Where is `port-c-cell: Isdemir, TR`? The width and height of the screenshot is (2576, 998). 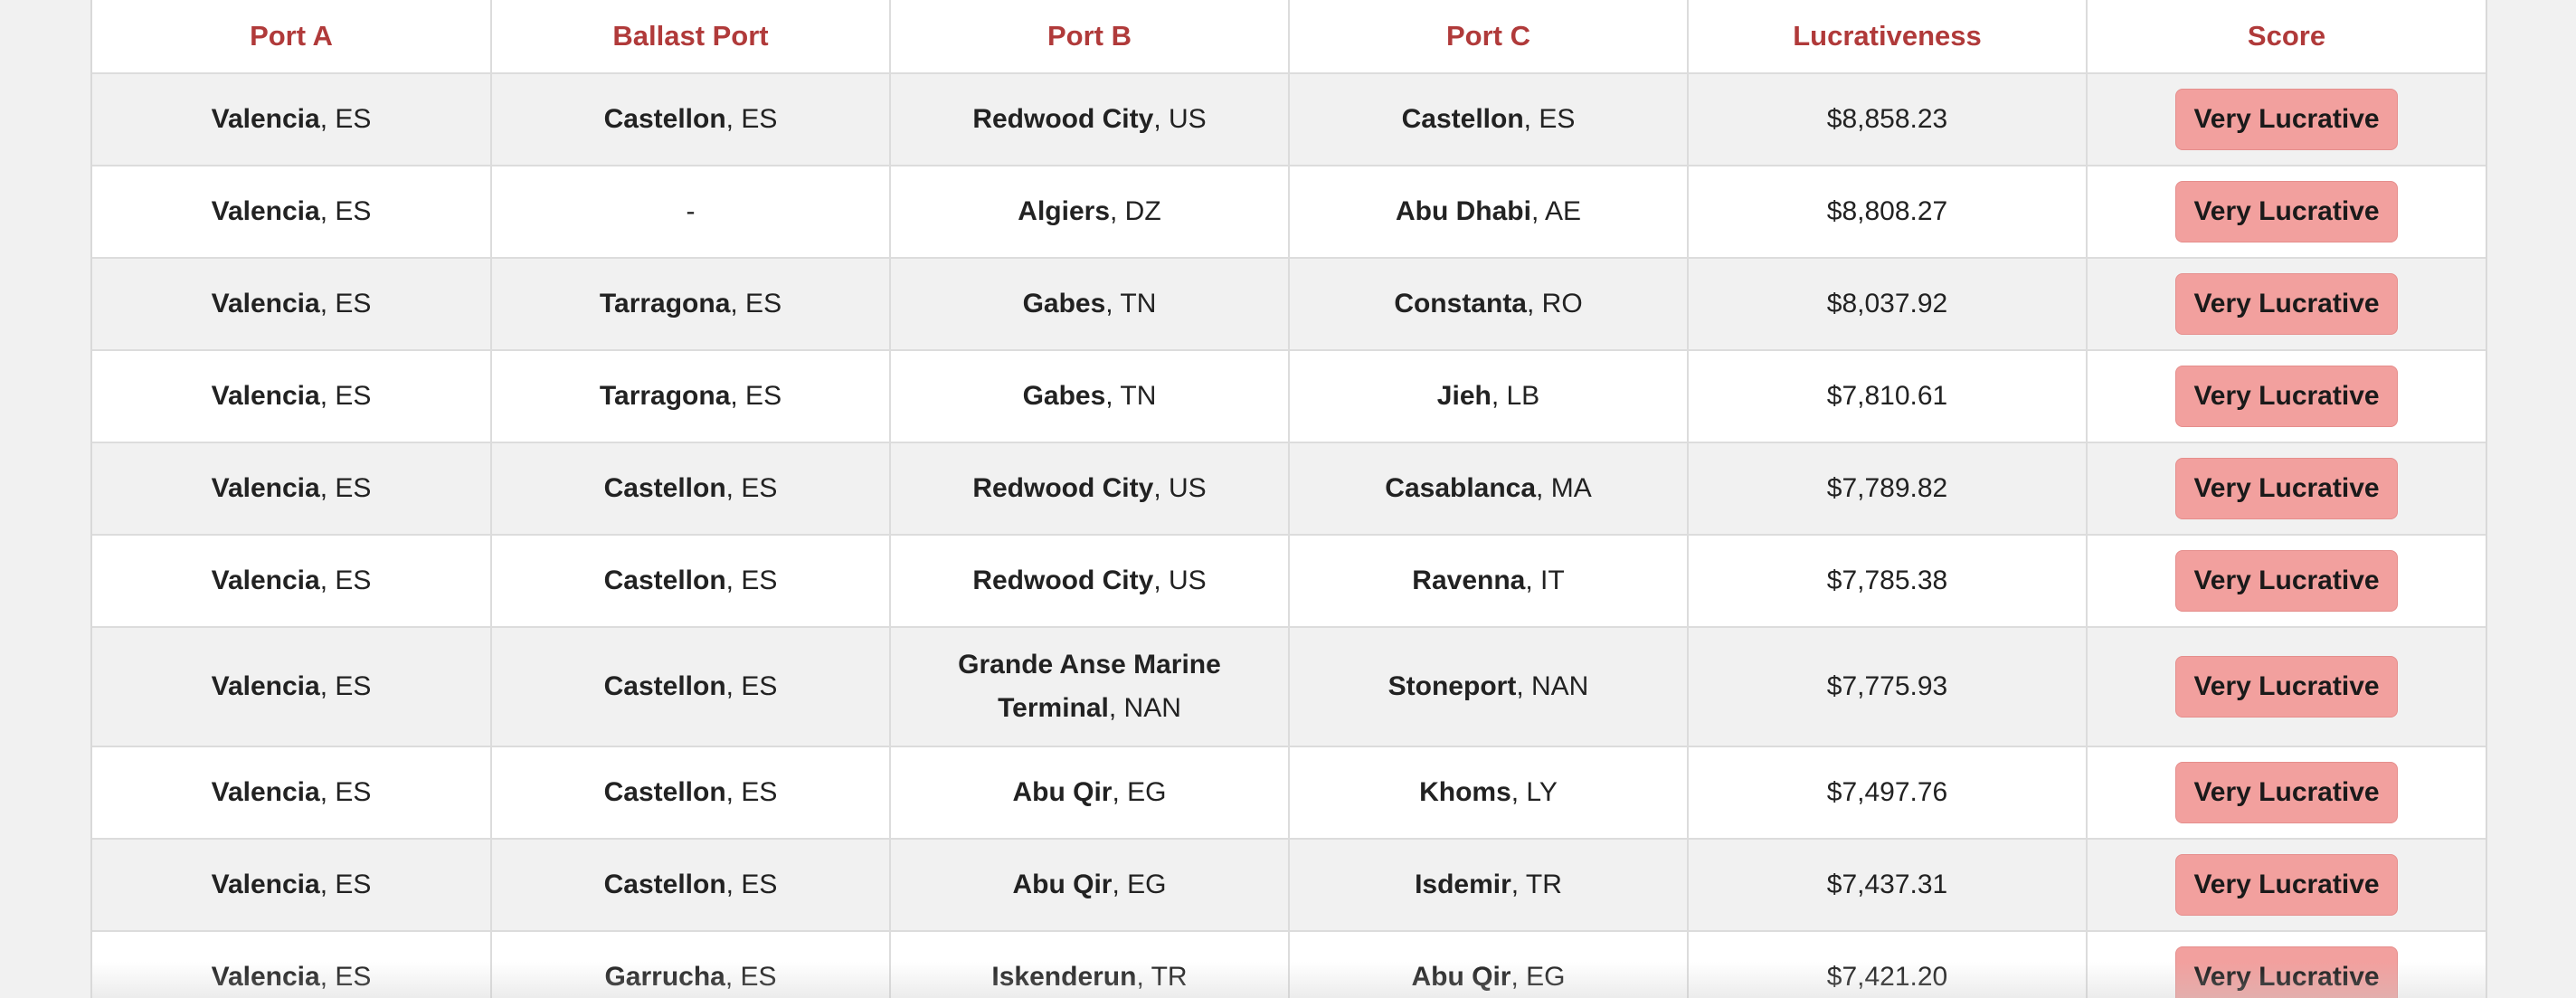 port-c-cell: Isdemir, TR is located at coordinates (1489, 885).